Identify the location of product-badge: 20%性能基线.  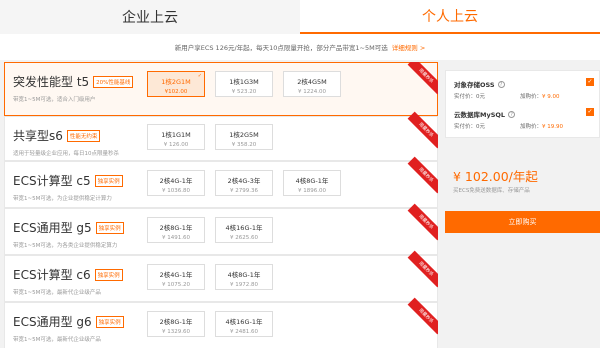
(113, 81).